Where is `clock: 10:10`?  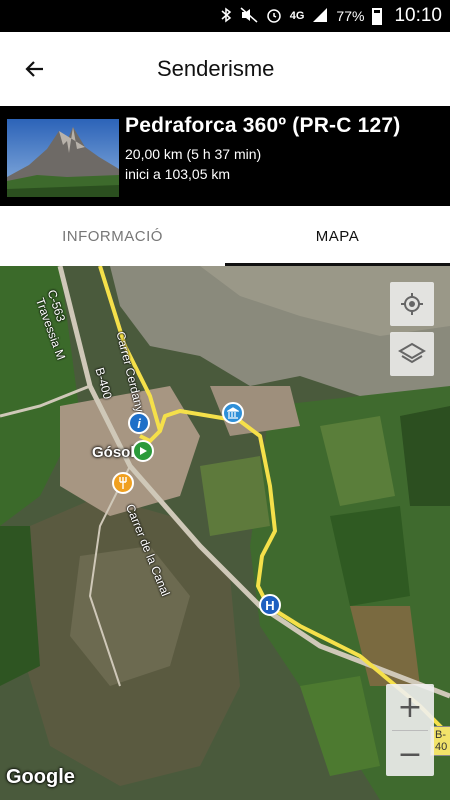 clock: 10:10 is located at coordinates (418, 15).